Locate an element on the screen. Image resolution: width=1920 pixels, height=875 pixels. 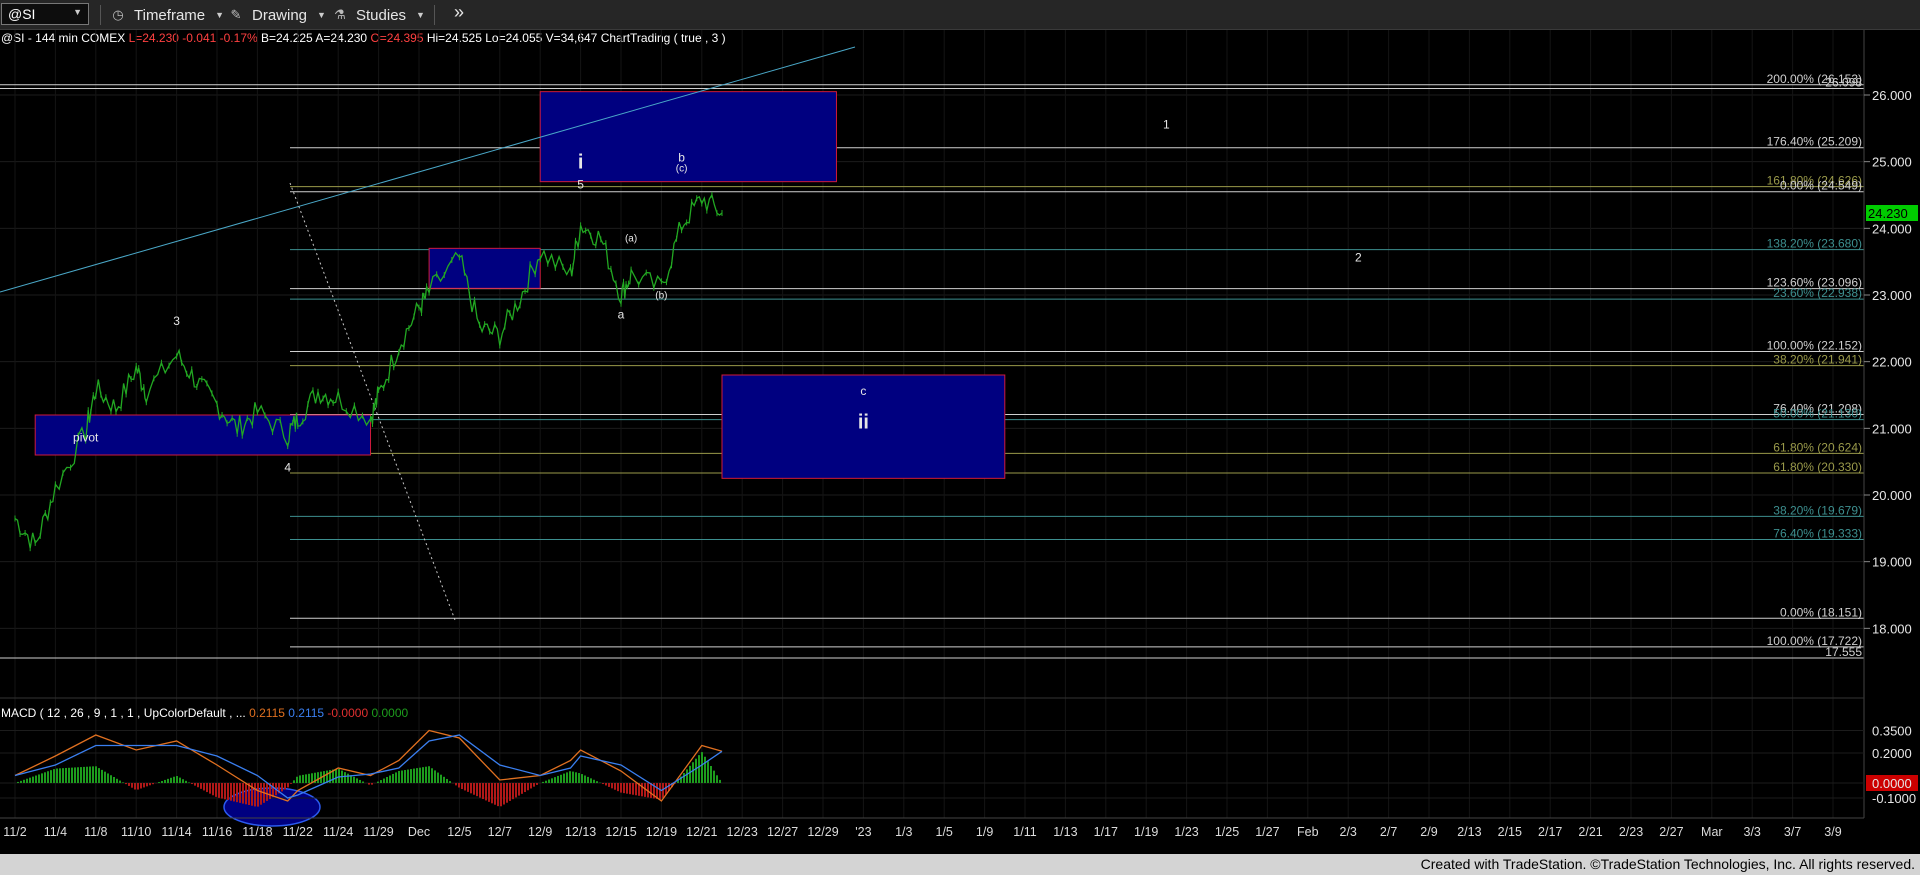
more-button: » is located at coordinates (459, 12).